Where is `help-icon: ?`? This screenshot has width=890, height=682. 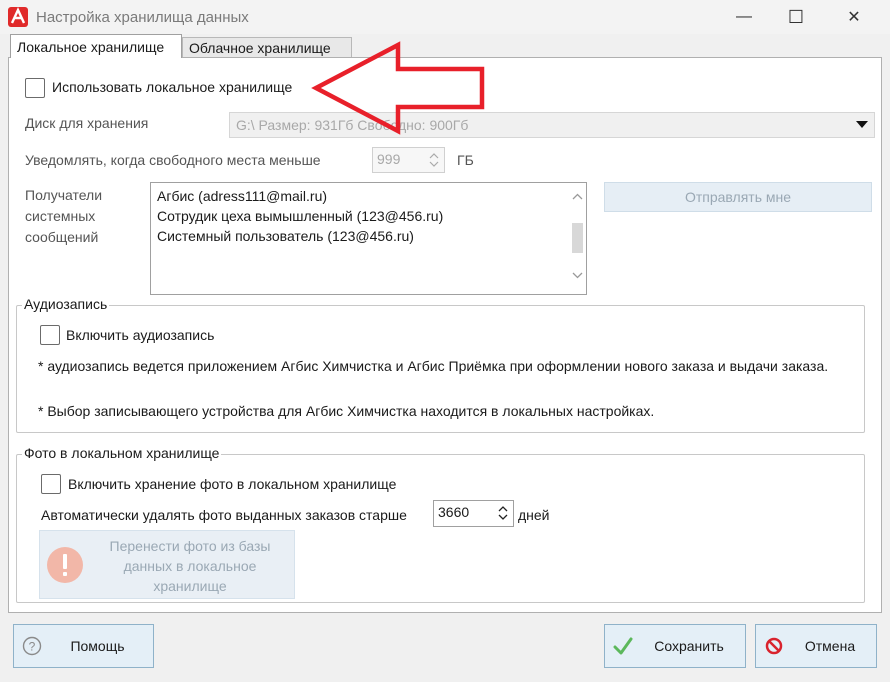 help-icon: ? is located at coordinates (32, 646).